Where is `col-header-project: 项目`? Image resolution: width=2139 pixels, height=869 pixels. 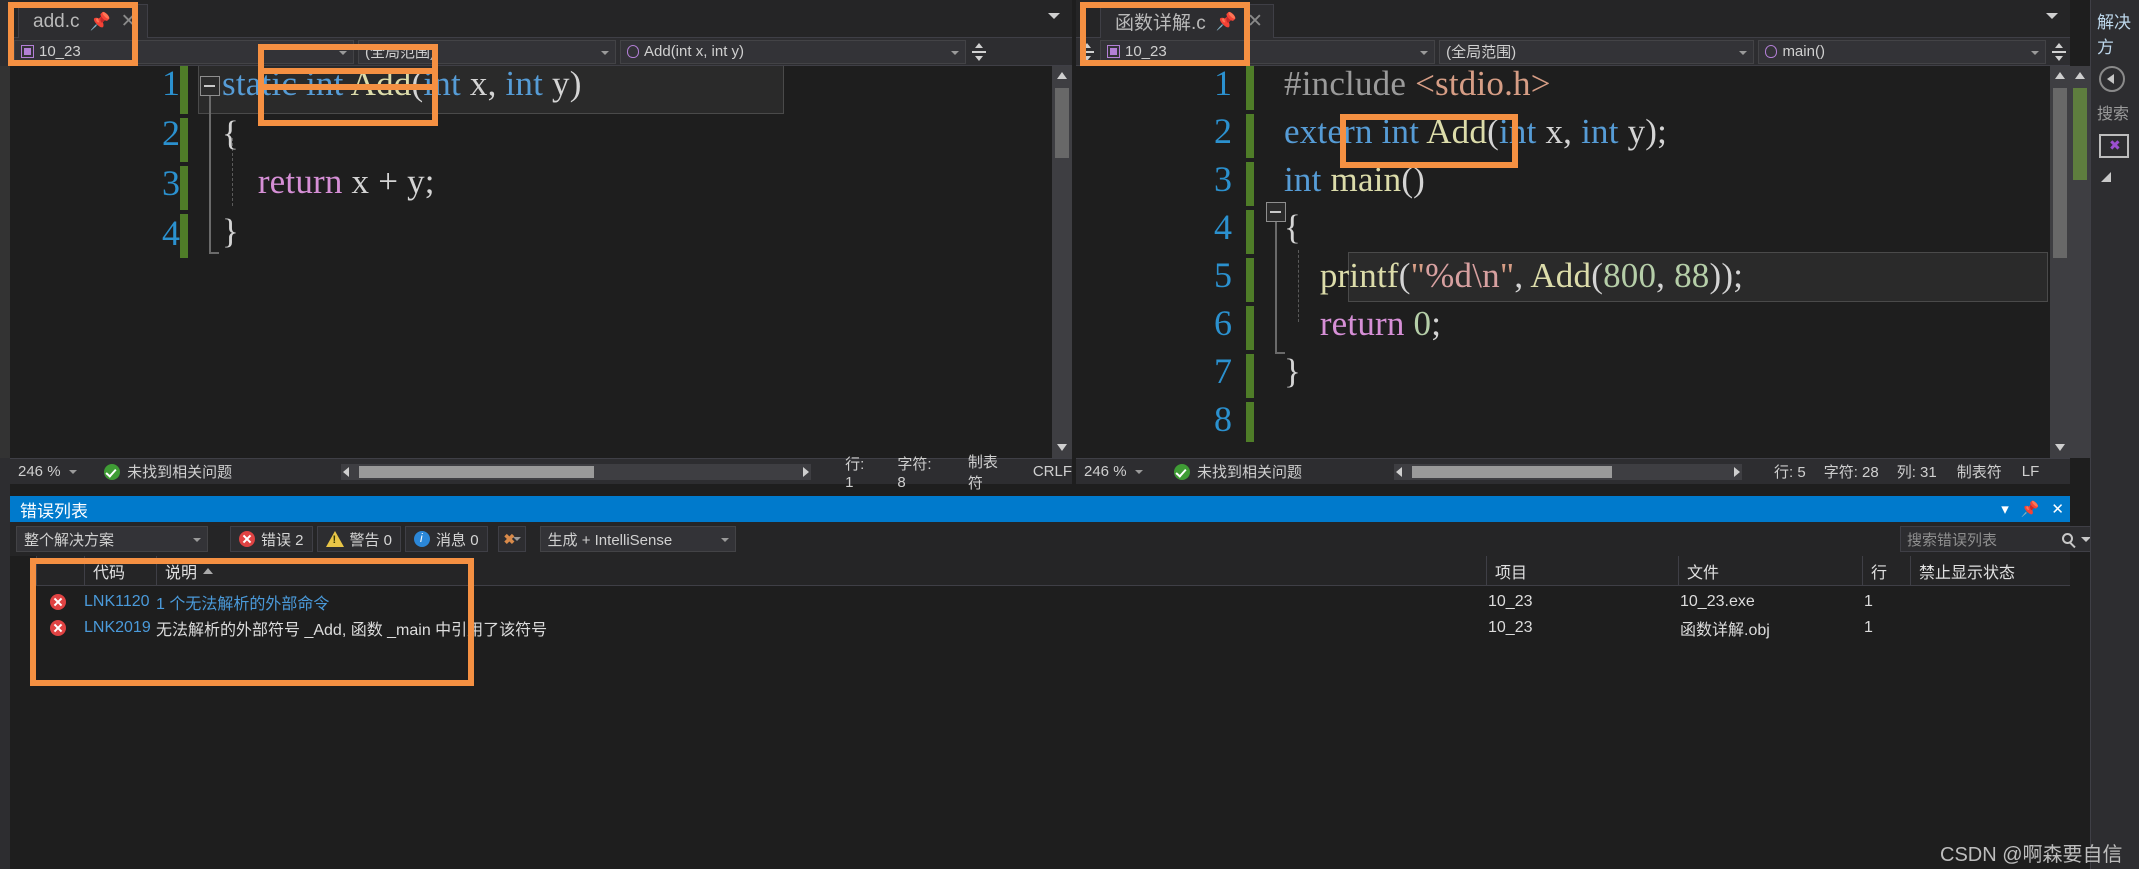 col-header-project: 项目 is located at coordinates (1582, 571).